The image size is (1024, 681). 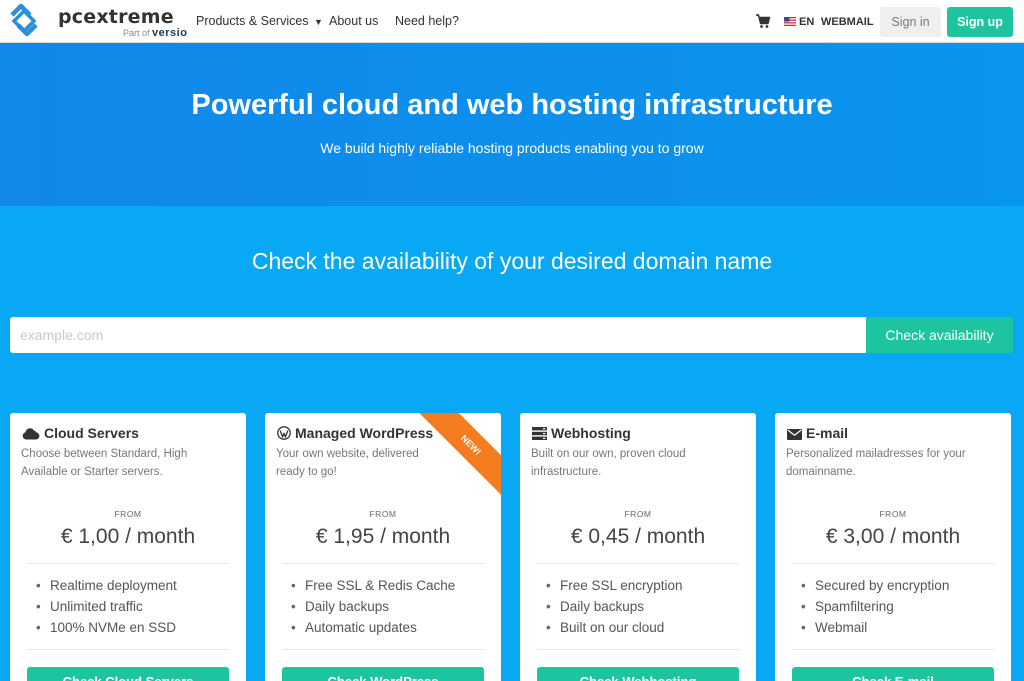 What do you see at coordinates (806, 22) in the screenshot?
I see `language-selector: EN` at bounding box center [806, 22].